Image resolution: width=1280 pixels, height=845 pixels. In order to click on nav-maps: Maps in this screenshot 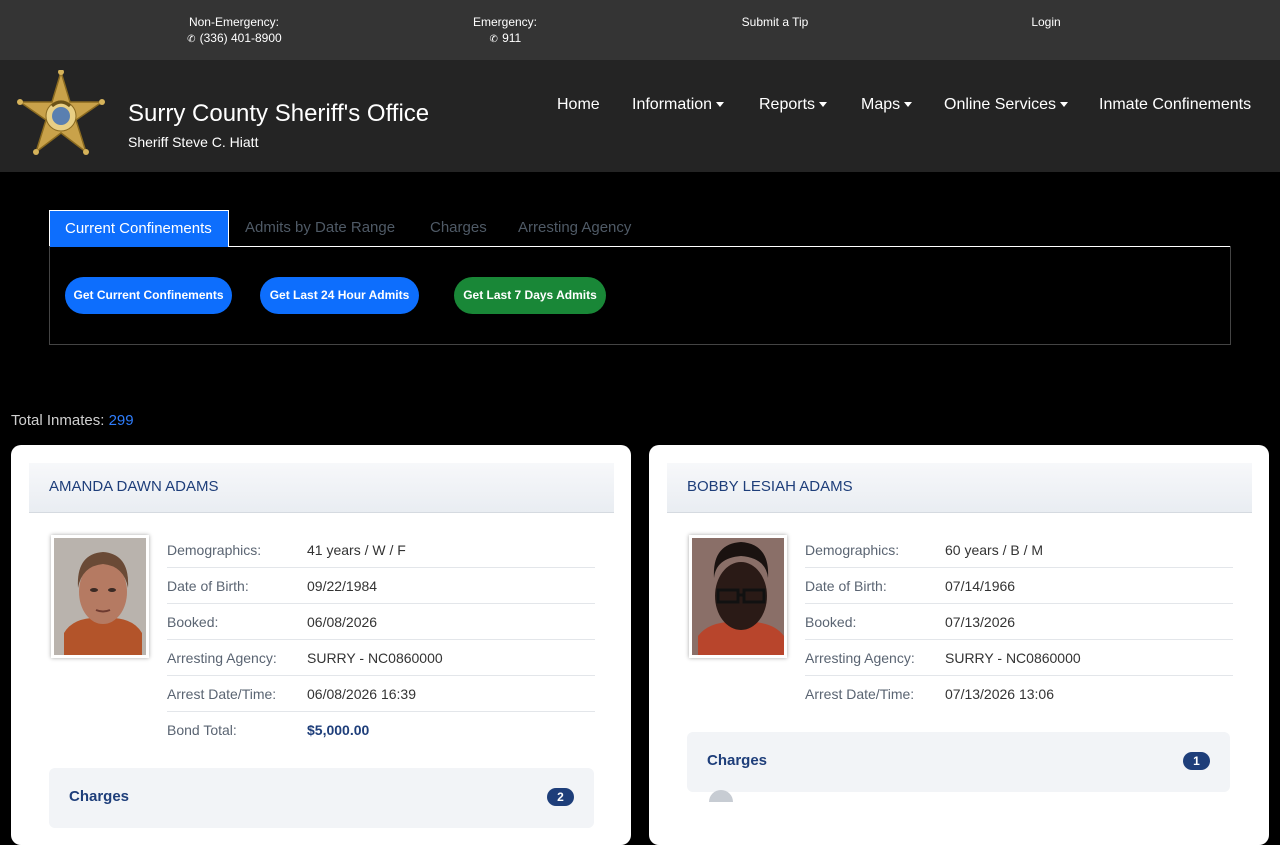, I will do `click(887, 105)`.